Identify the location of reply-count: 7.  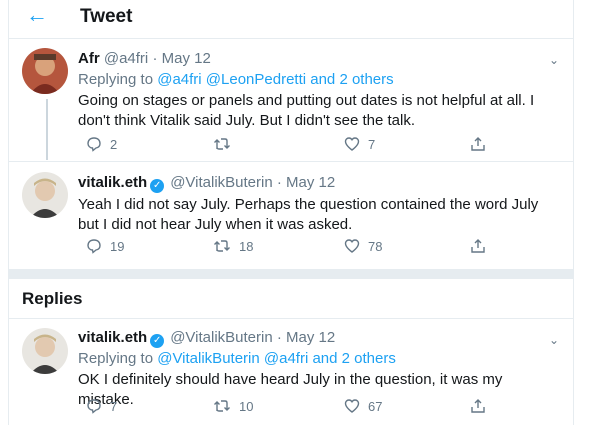
(114, 406).